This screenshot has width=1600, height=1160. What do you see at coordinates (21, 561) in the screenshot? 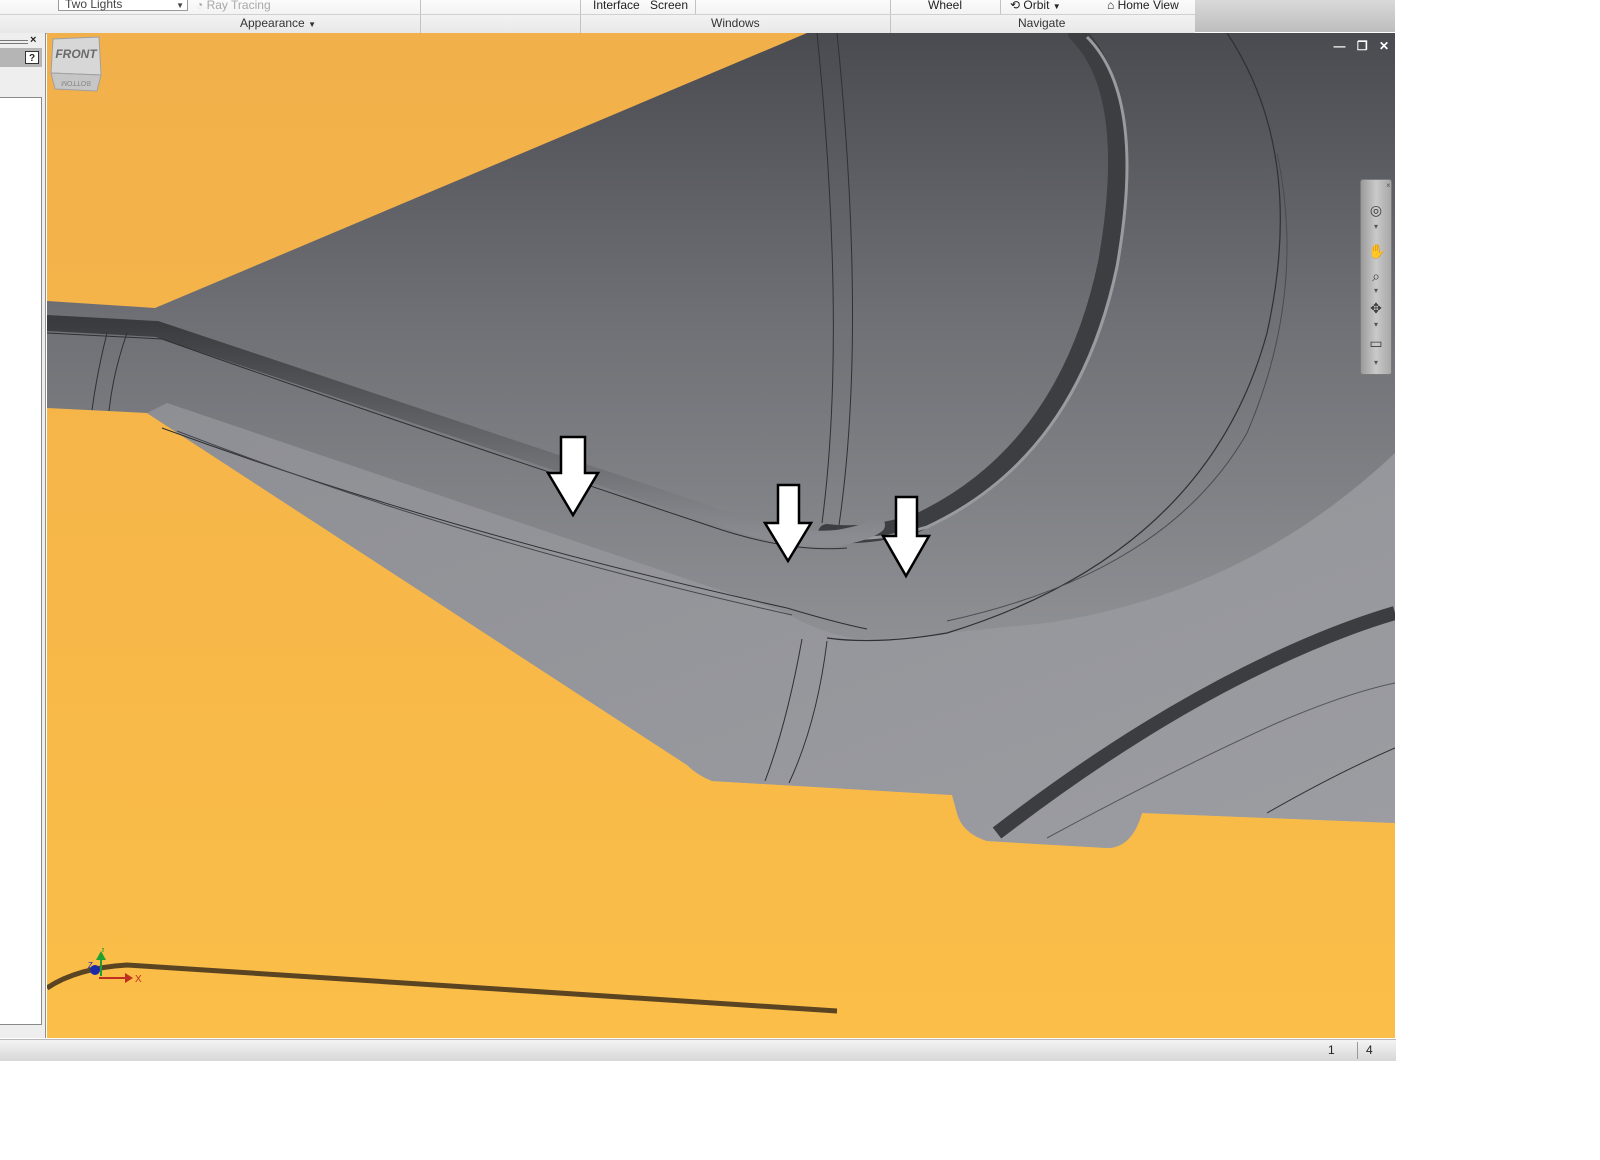
I see `browser-tree` at bounding box center [21, 561].